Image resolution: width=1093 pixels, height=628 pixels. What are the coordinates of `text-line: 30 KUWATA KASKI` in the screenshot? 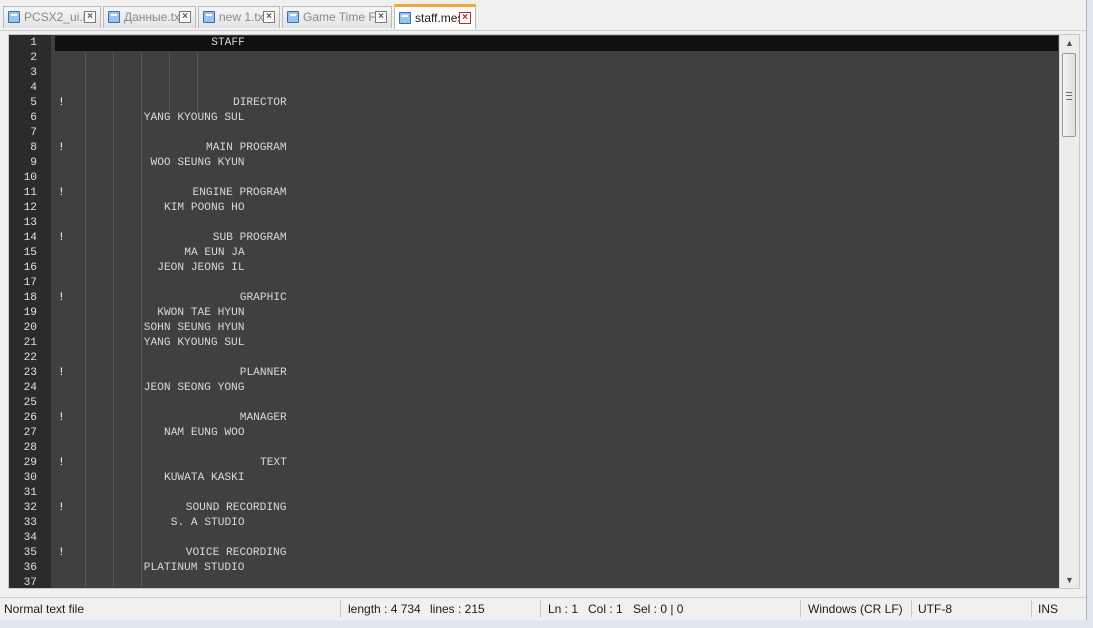 It's located at (541, 478).